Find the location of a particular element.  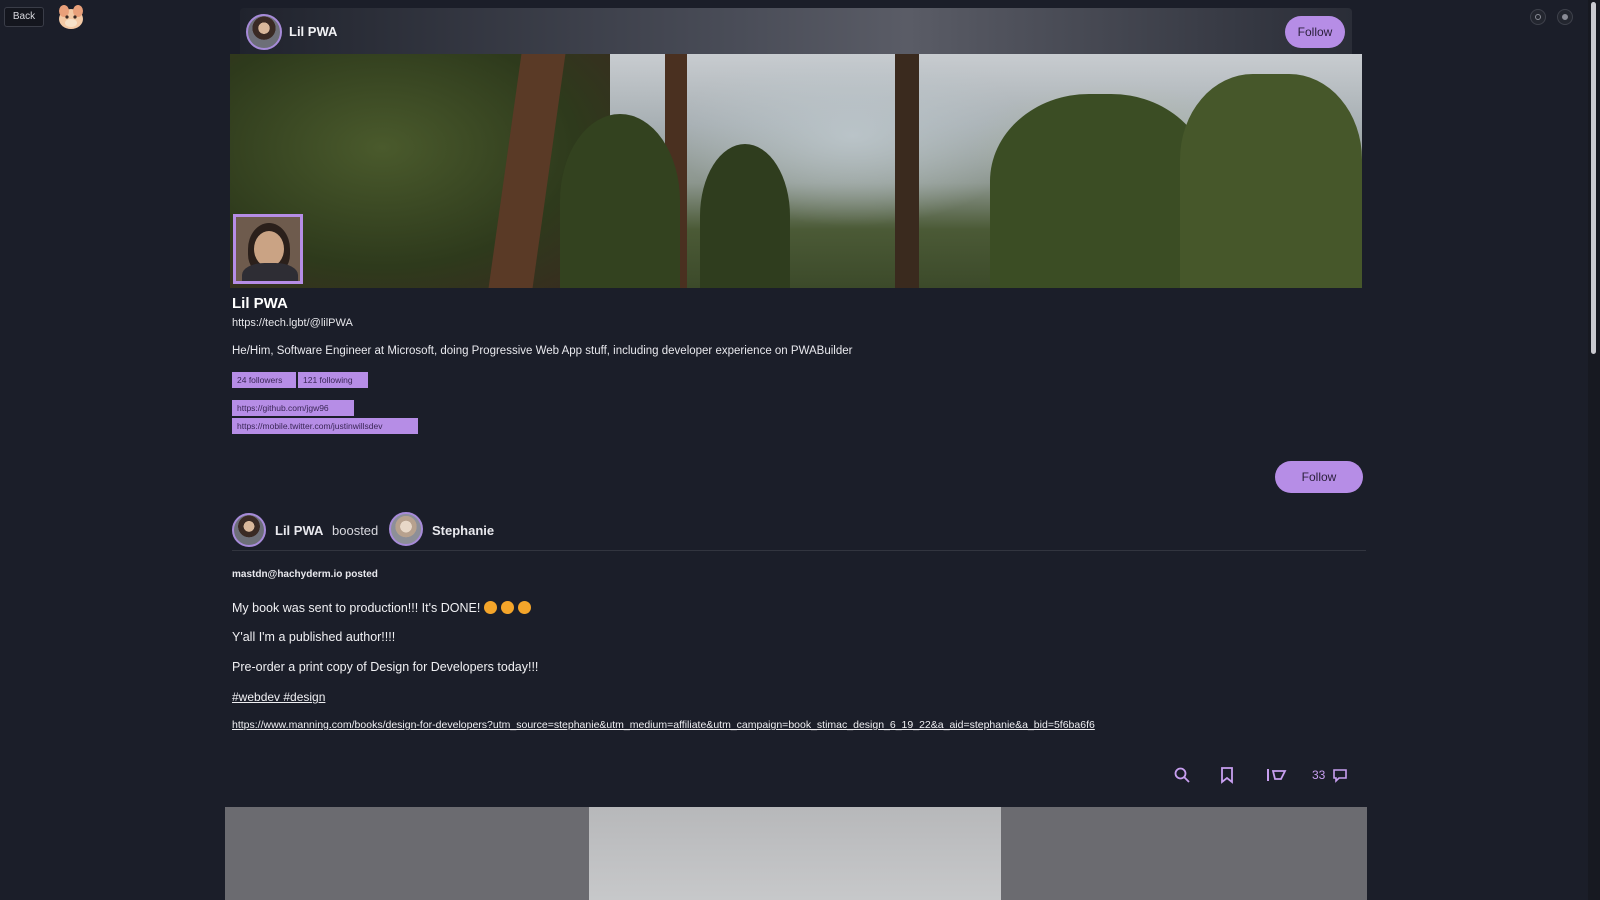

back-button: Back is located at coordinates (24, 17).